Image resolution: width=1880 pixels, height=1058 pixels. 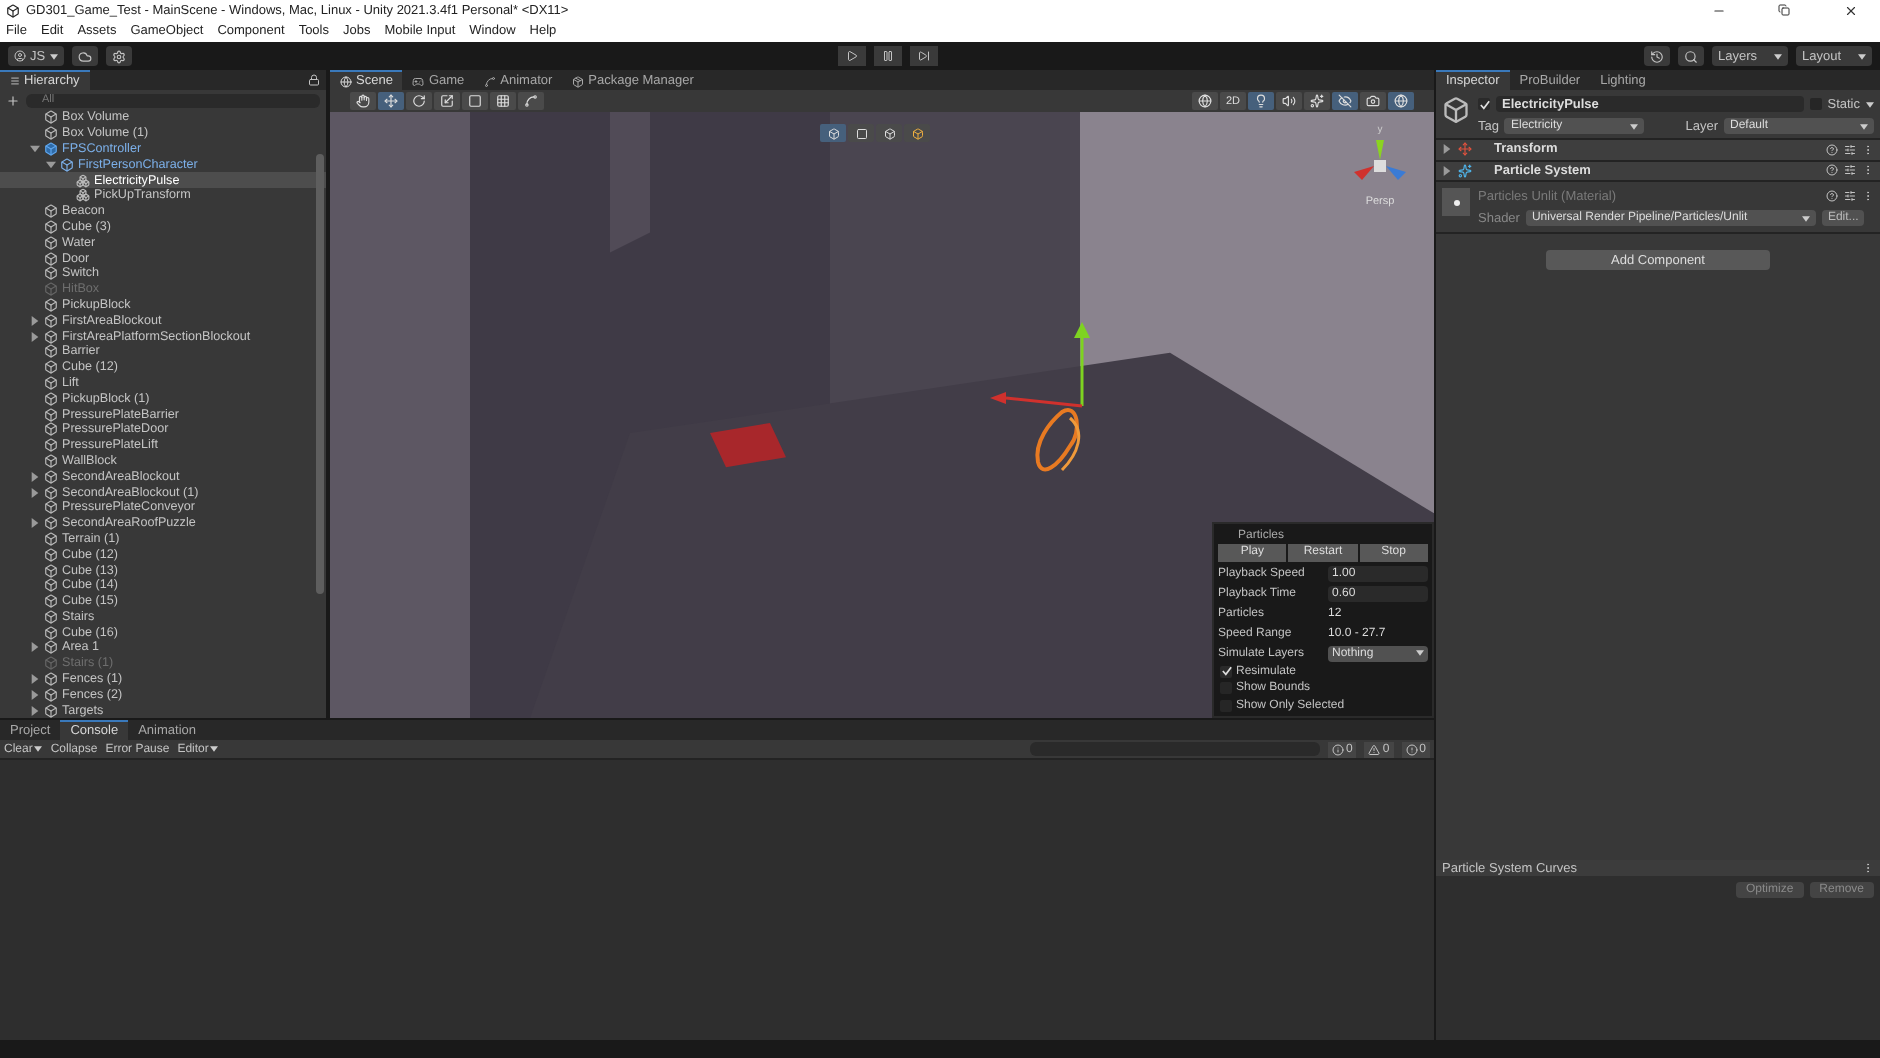 I want to click on play-icon, so click(x=851, y=56).